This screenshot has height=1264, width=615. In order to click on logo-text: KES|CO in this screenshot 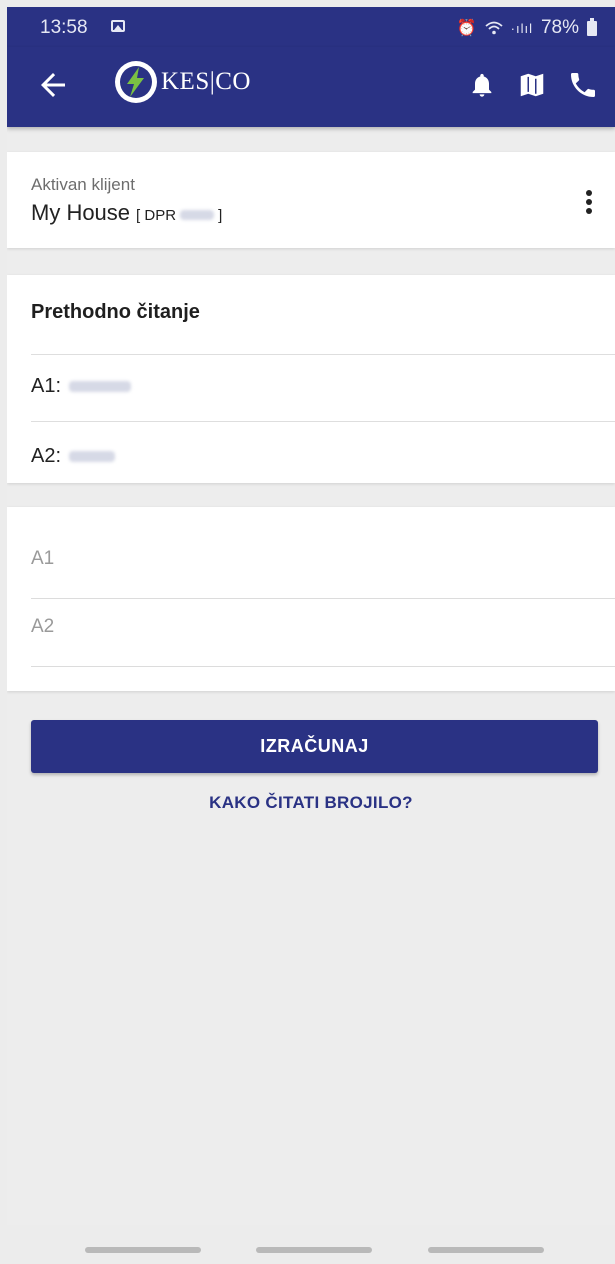, I will do `click(206, 81)`.